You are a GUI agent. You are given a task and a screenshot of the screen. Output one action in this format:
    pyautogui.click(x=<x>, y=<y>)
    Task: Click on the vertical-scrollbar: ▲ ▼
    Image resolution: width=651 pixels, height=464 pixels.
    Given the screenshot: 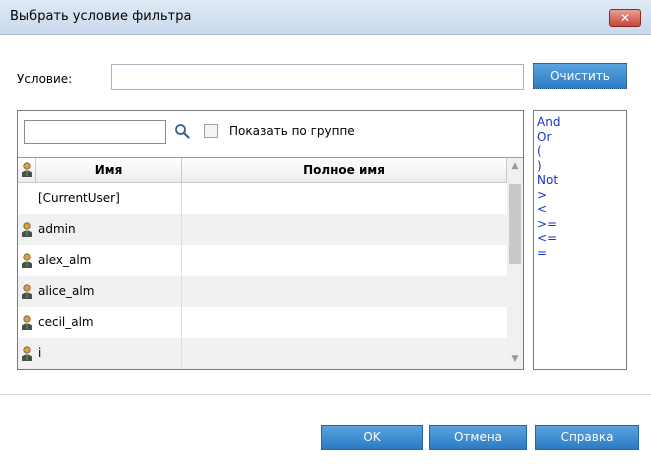 What is the action you would take?
    pyautogui.click(x=515, y=263)
    